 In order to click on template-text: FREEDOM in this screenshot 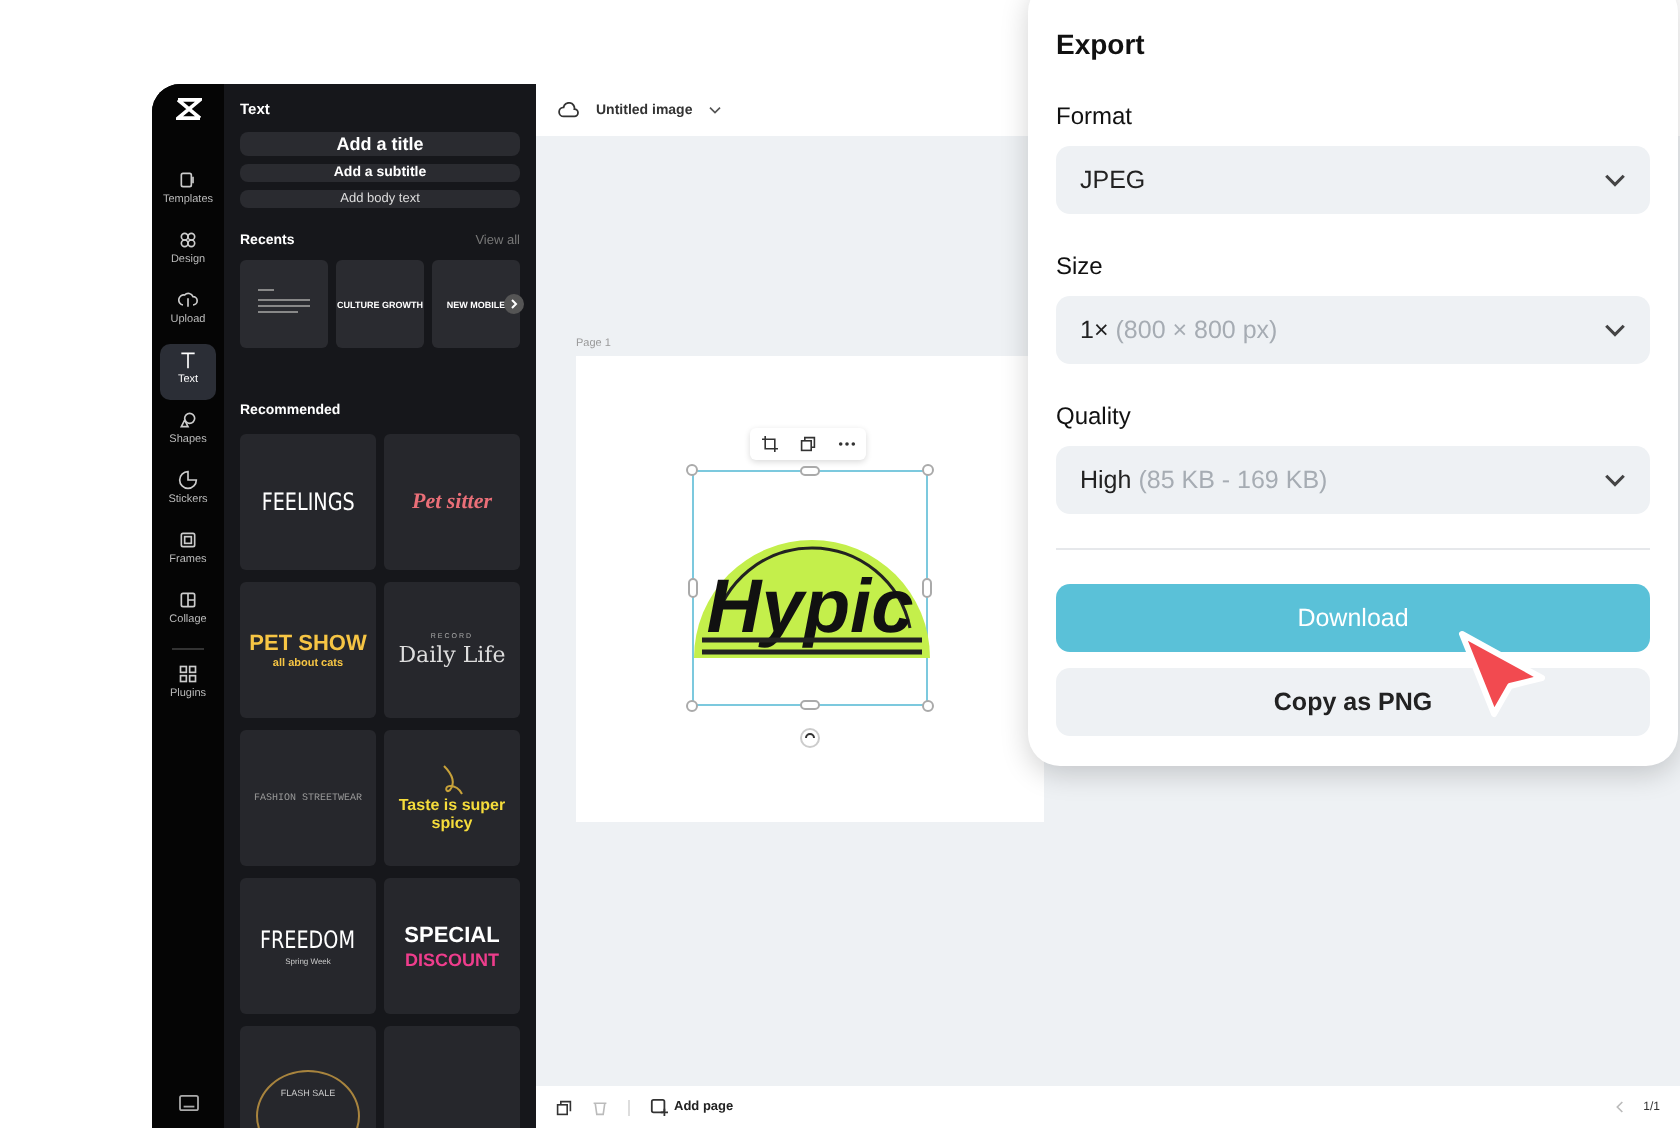, I will do `click(308, 940)`.